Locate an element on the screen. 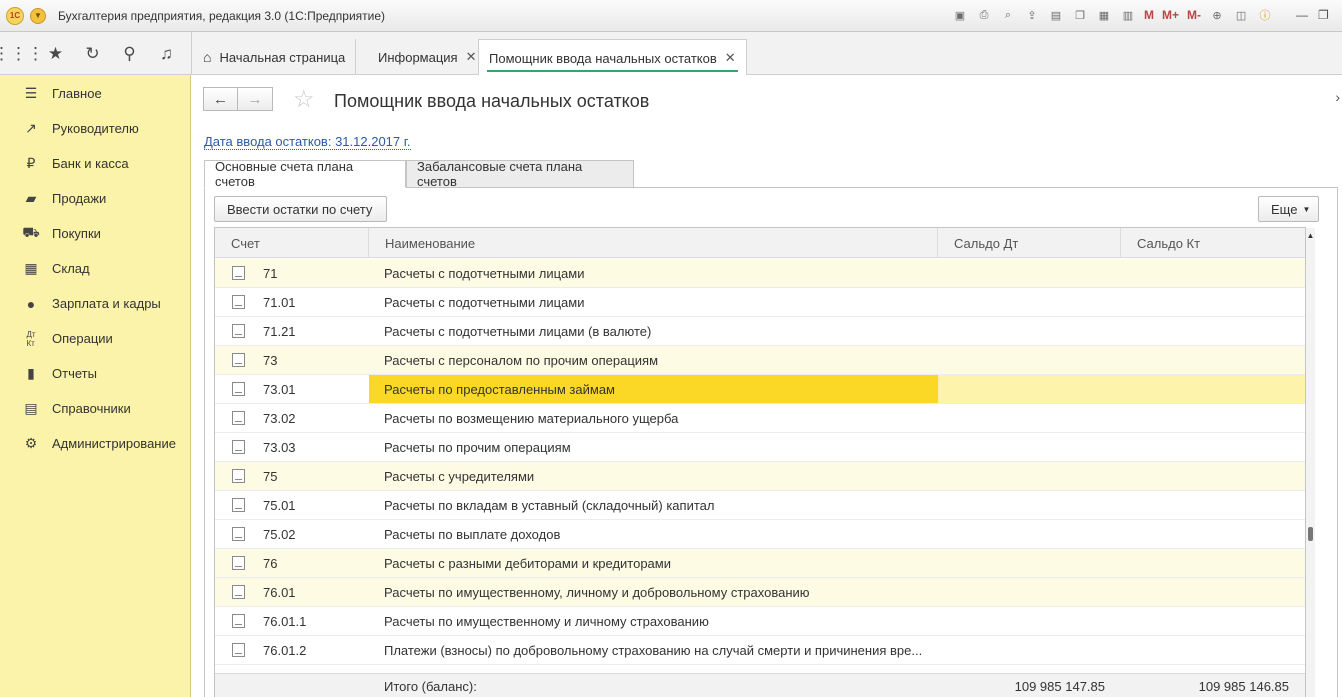  sidebar-item-sales: ▰ Продажи is located at coordinates (95, 198).